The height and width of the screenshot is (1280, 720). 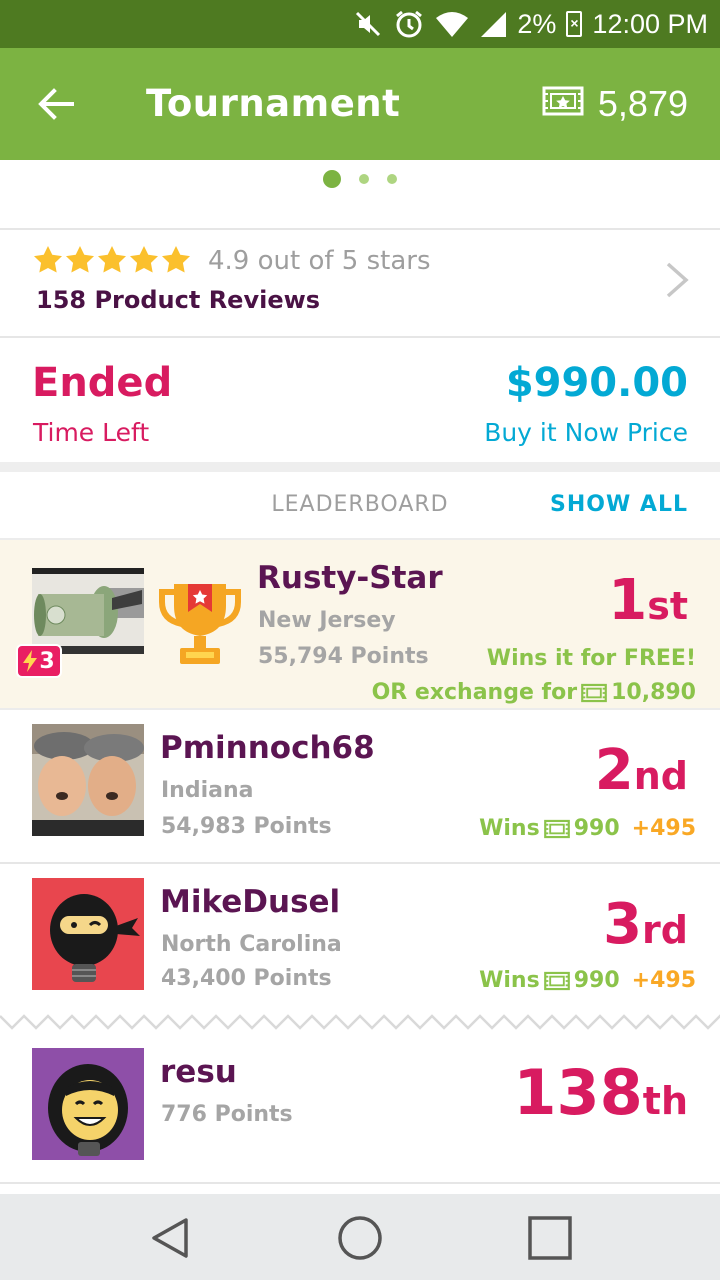 I want to click on buy-now-label: Buy it Now Price, so click(x=586, y=432).